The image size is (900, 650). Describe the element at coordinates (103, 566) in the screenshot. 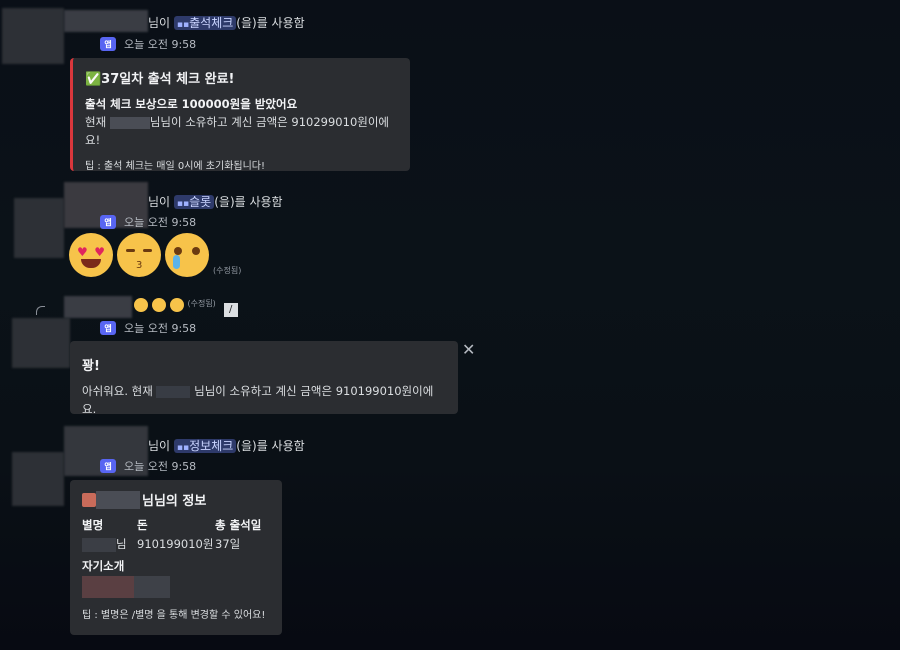

I see `intro-label: 자기소개` at that location.